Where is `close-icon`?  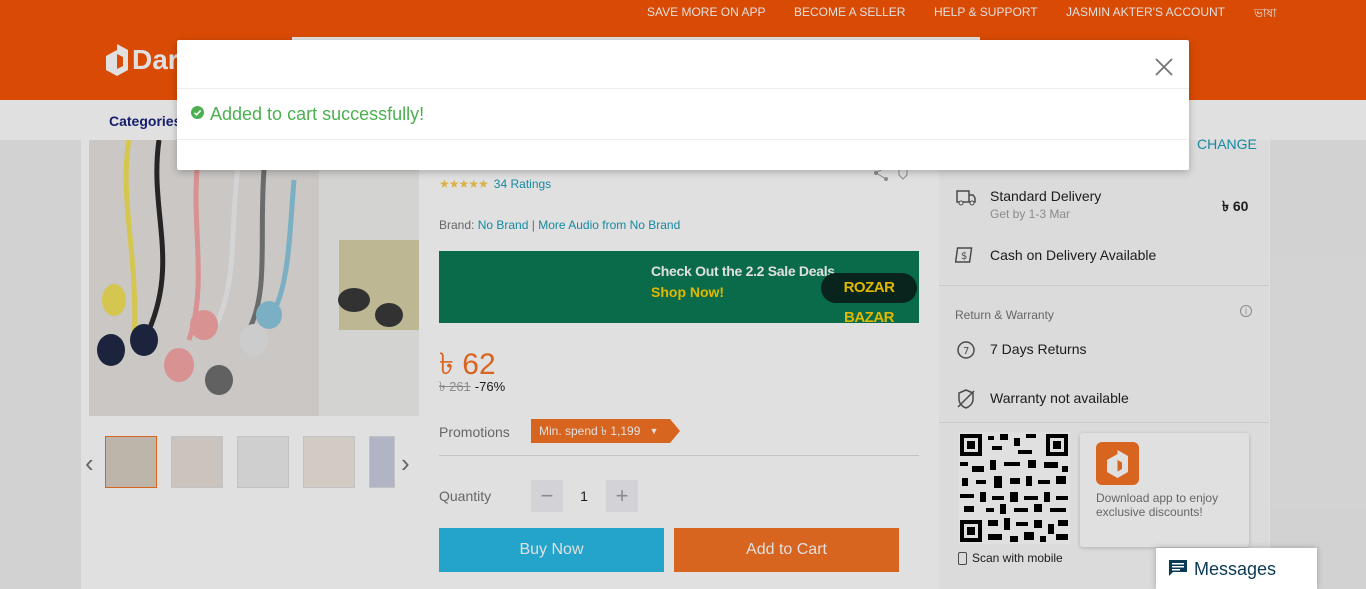
close-icon is located at coordinates (1164, 67).